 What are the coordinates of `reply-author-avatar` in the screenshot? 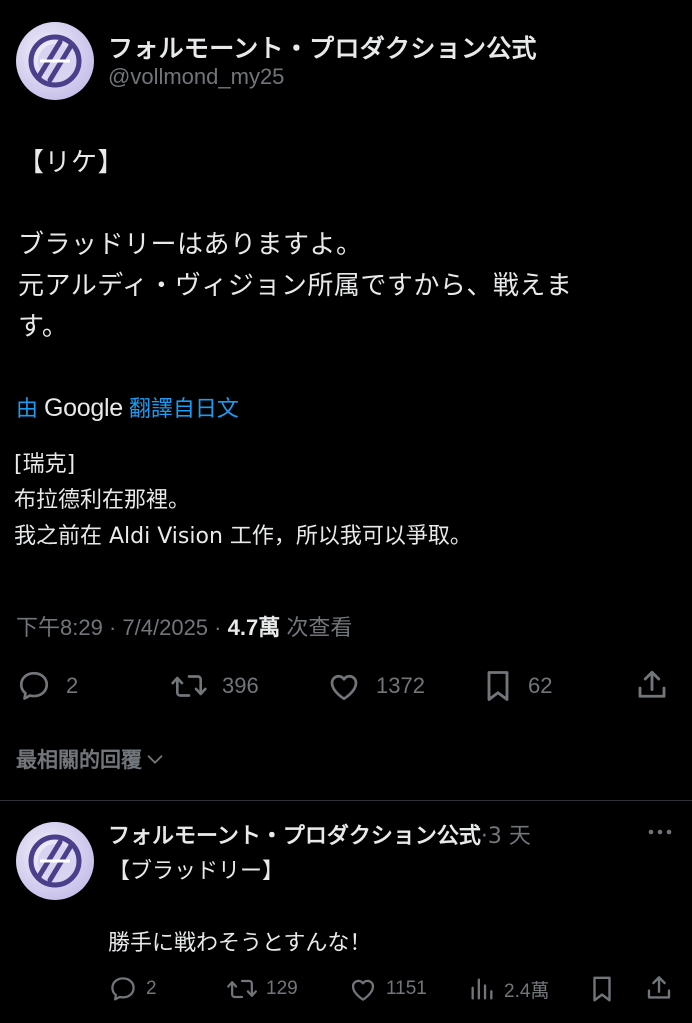 It's located at (55, 861).